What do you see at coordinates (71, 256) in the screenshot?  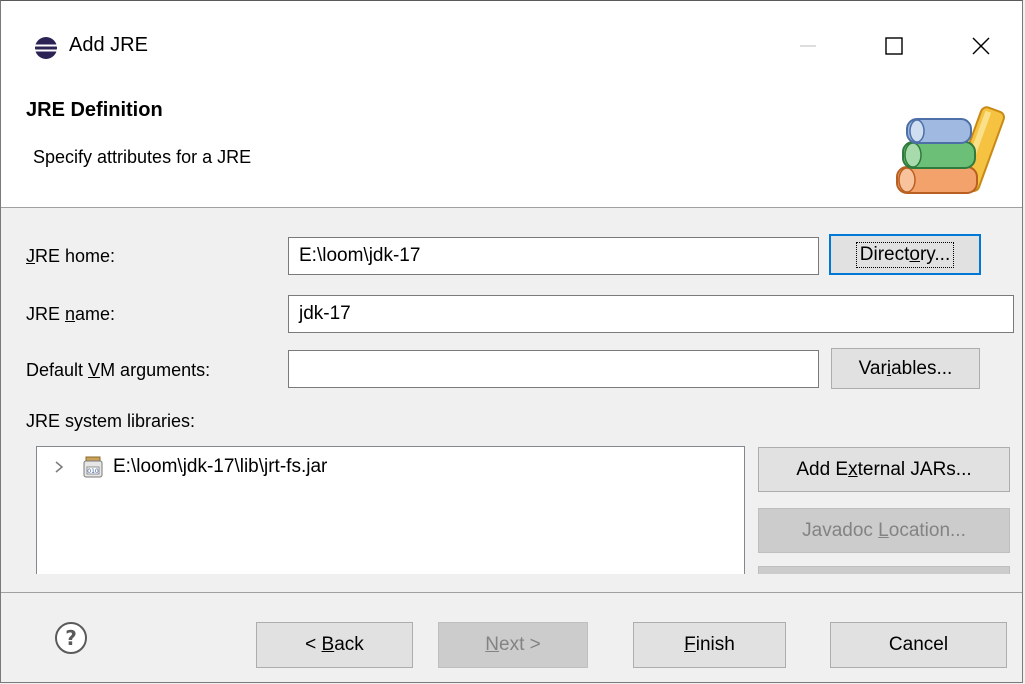 I see `jre-home-label: JRE home:` at bounding box center [71, 256].